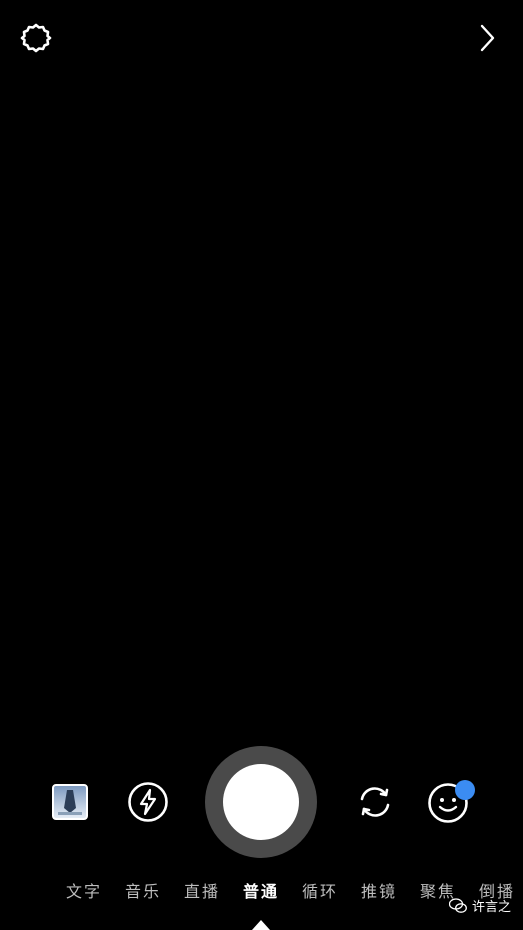  I want to click on mode-text: 文字, so click(84, 890).